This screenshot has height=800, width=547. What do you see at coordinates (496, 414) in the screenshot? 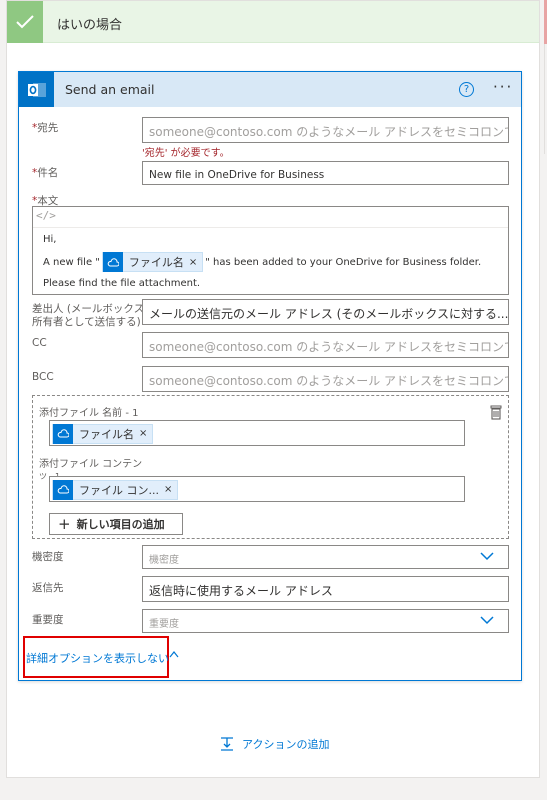
I see `delete-item-icon` at bounding box center [496, 414].